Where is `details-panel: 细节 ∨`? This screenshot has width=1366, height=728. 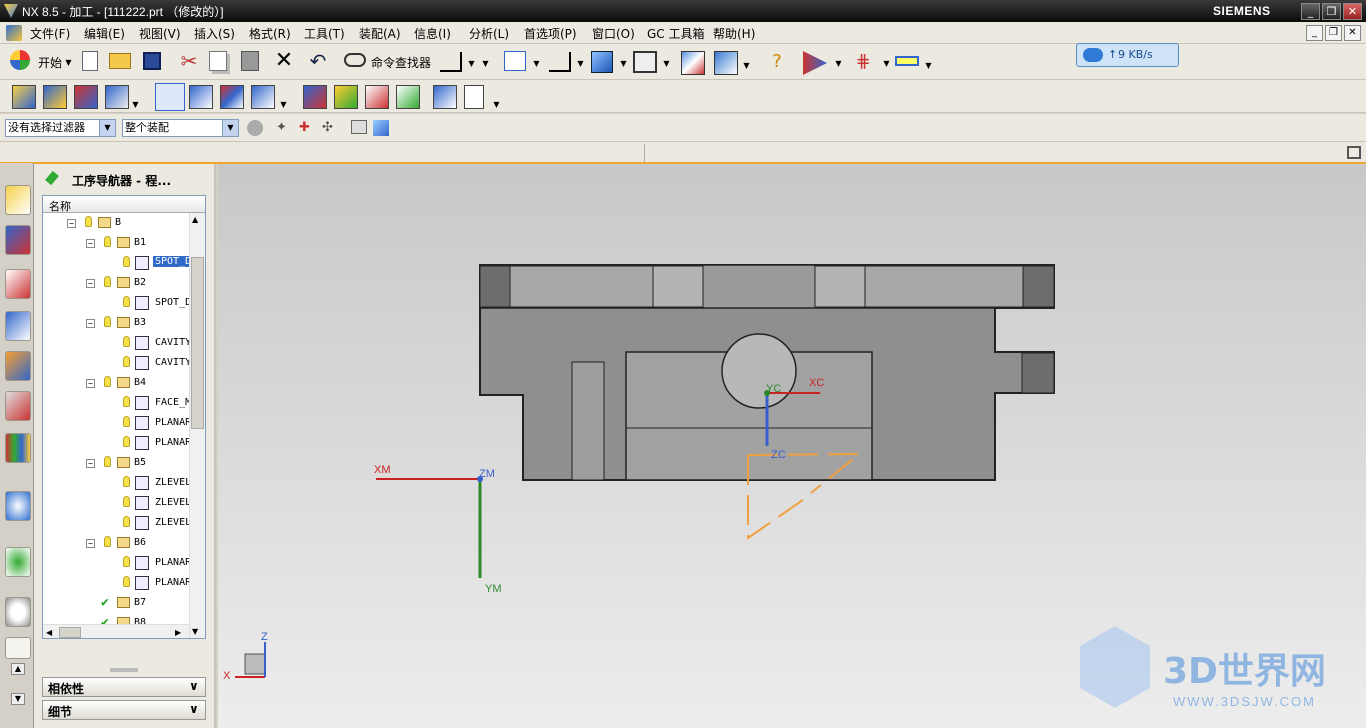
details-panel: 细节 ∨ is located at coordinates (124, 710).